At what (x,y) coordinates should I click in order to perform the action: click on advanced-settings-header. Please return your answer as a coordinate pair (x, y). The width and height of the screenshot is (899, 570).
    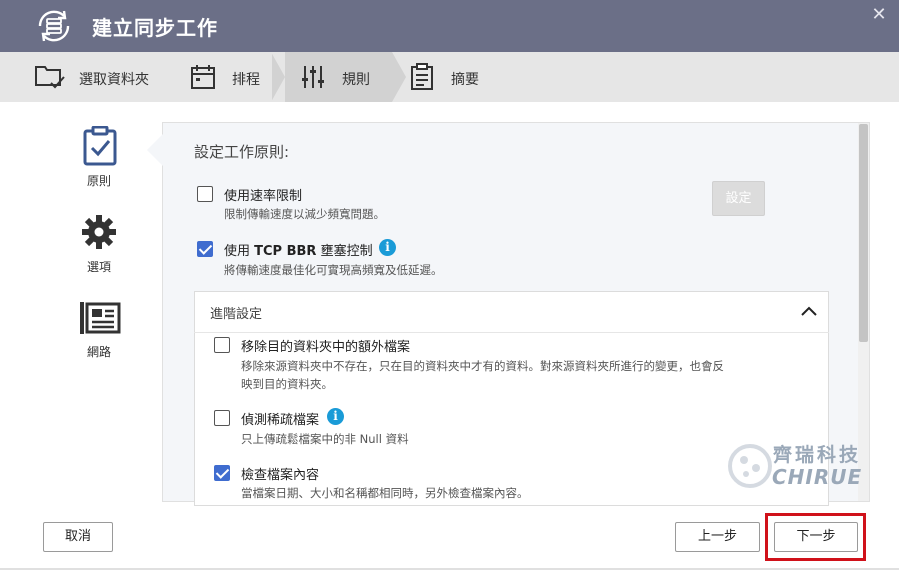
    Looking at the image, I should click on (511, 312).